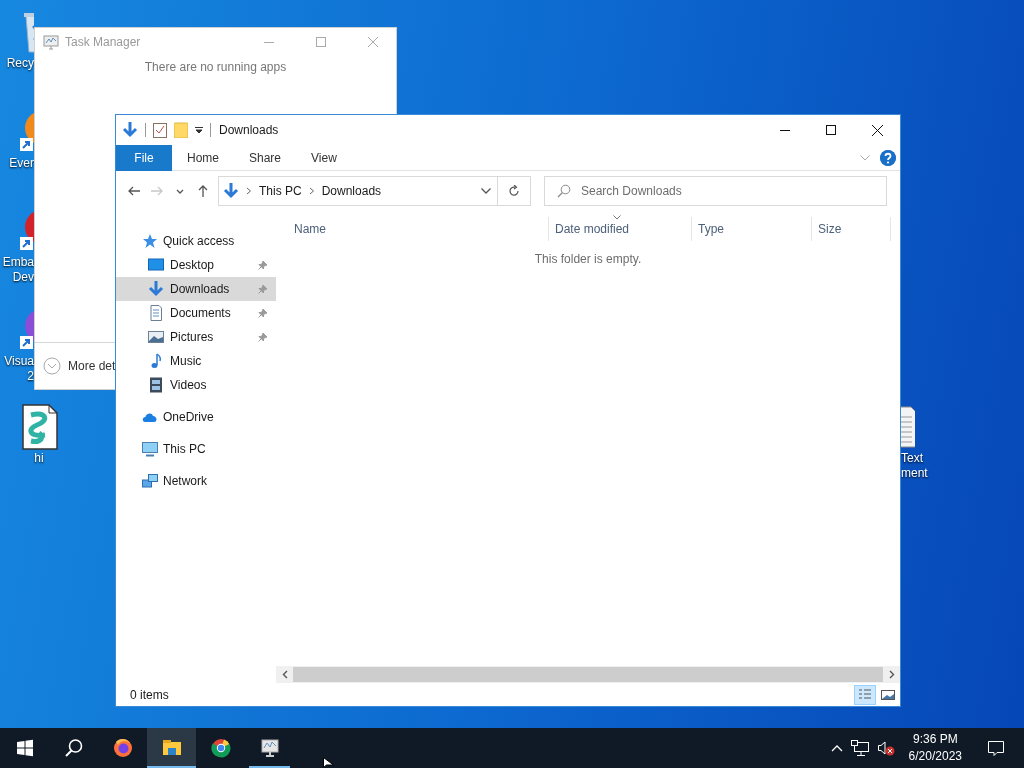 The image size is (1024, 768). Describe the element at coordinates (19, 361) in the screenshot. I see `desktop-icon-label: Visua` at that location.